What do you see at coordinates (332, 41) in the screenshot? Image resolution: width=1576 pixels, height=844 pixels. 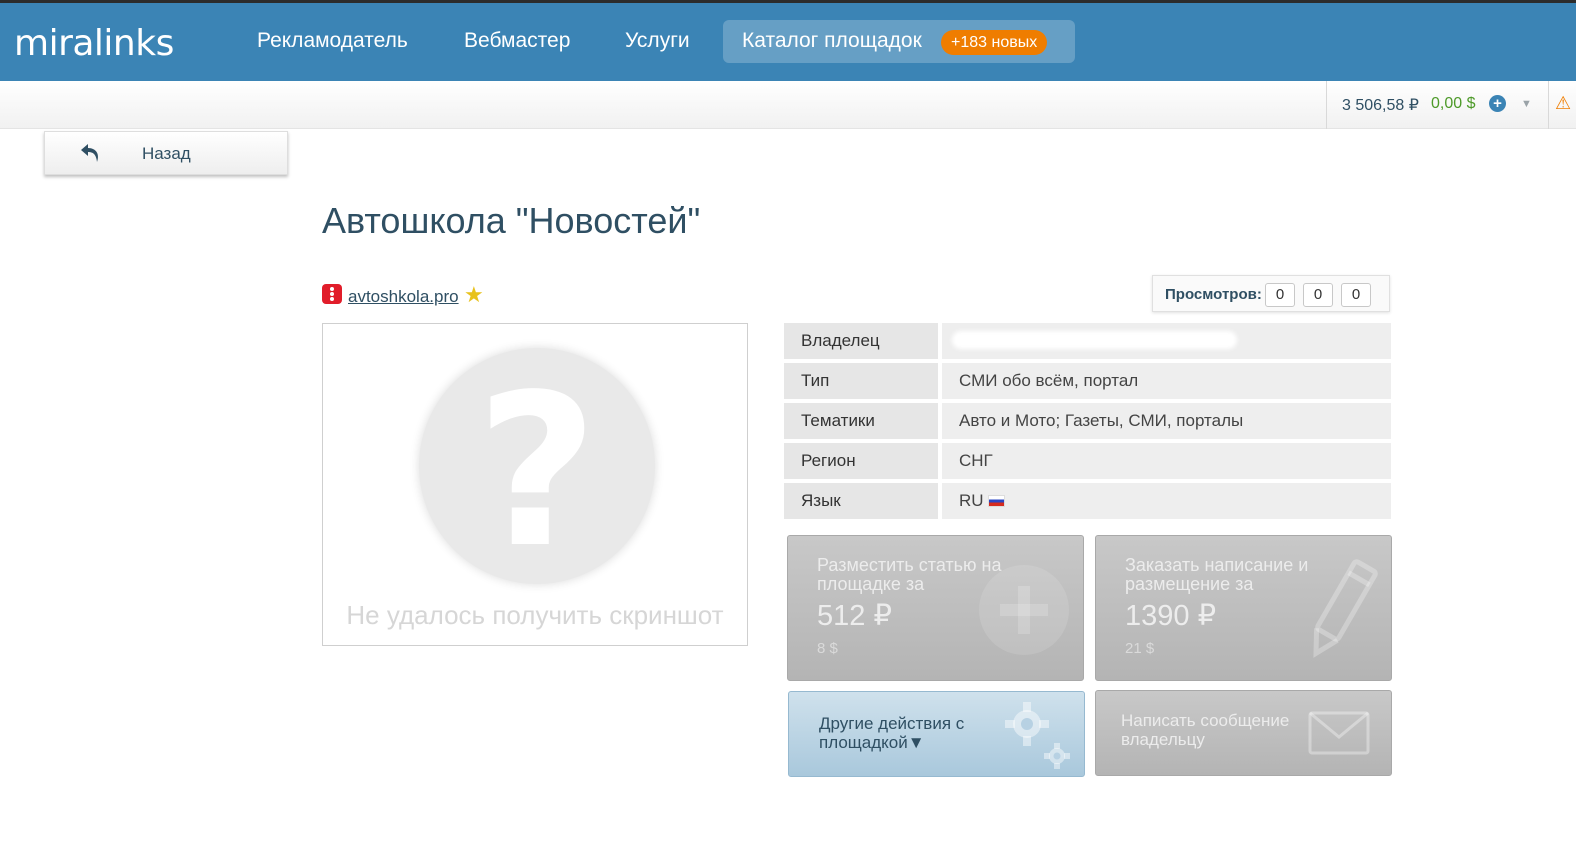 I see `nav-advertiser: Рекламодатель` at bounding box center [332, 41].